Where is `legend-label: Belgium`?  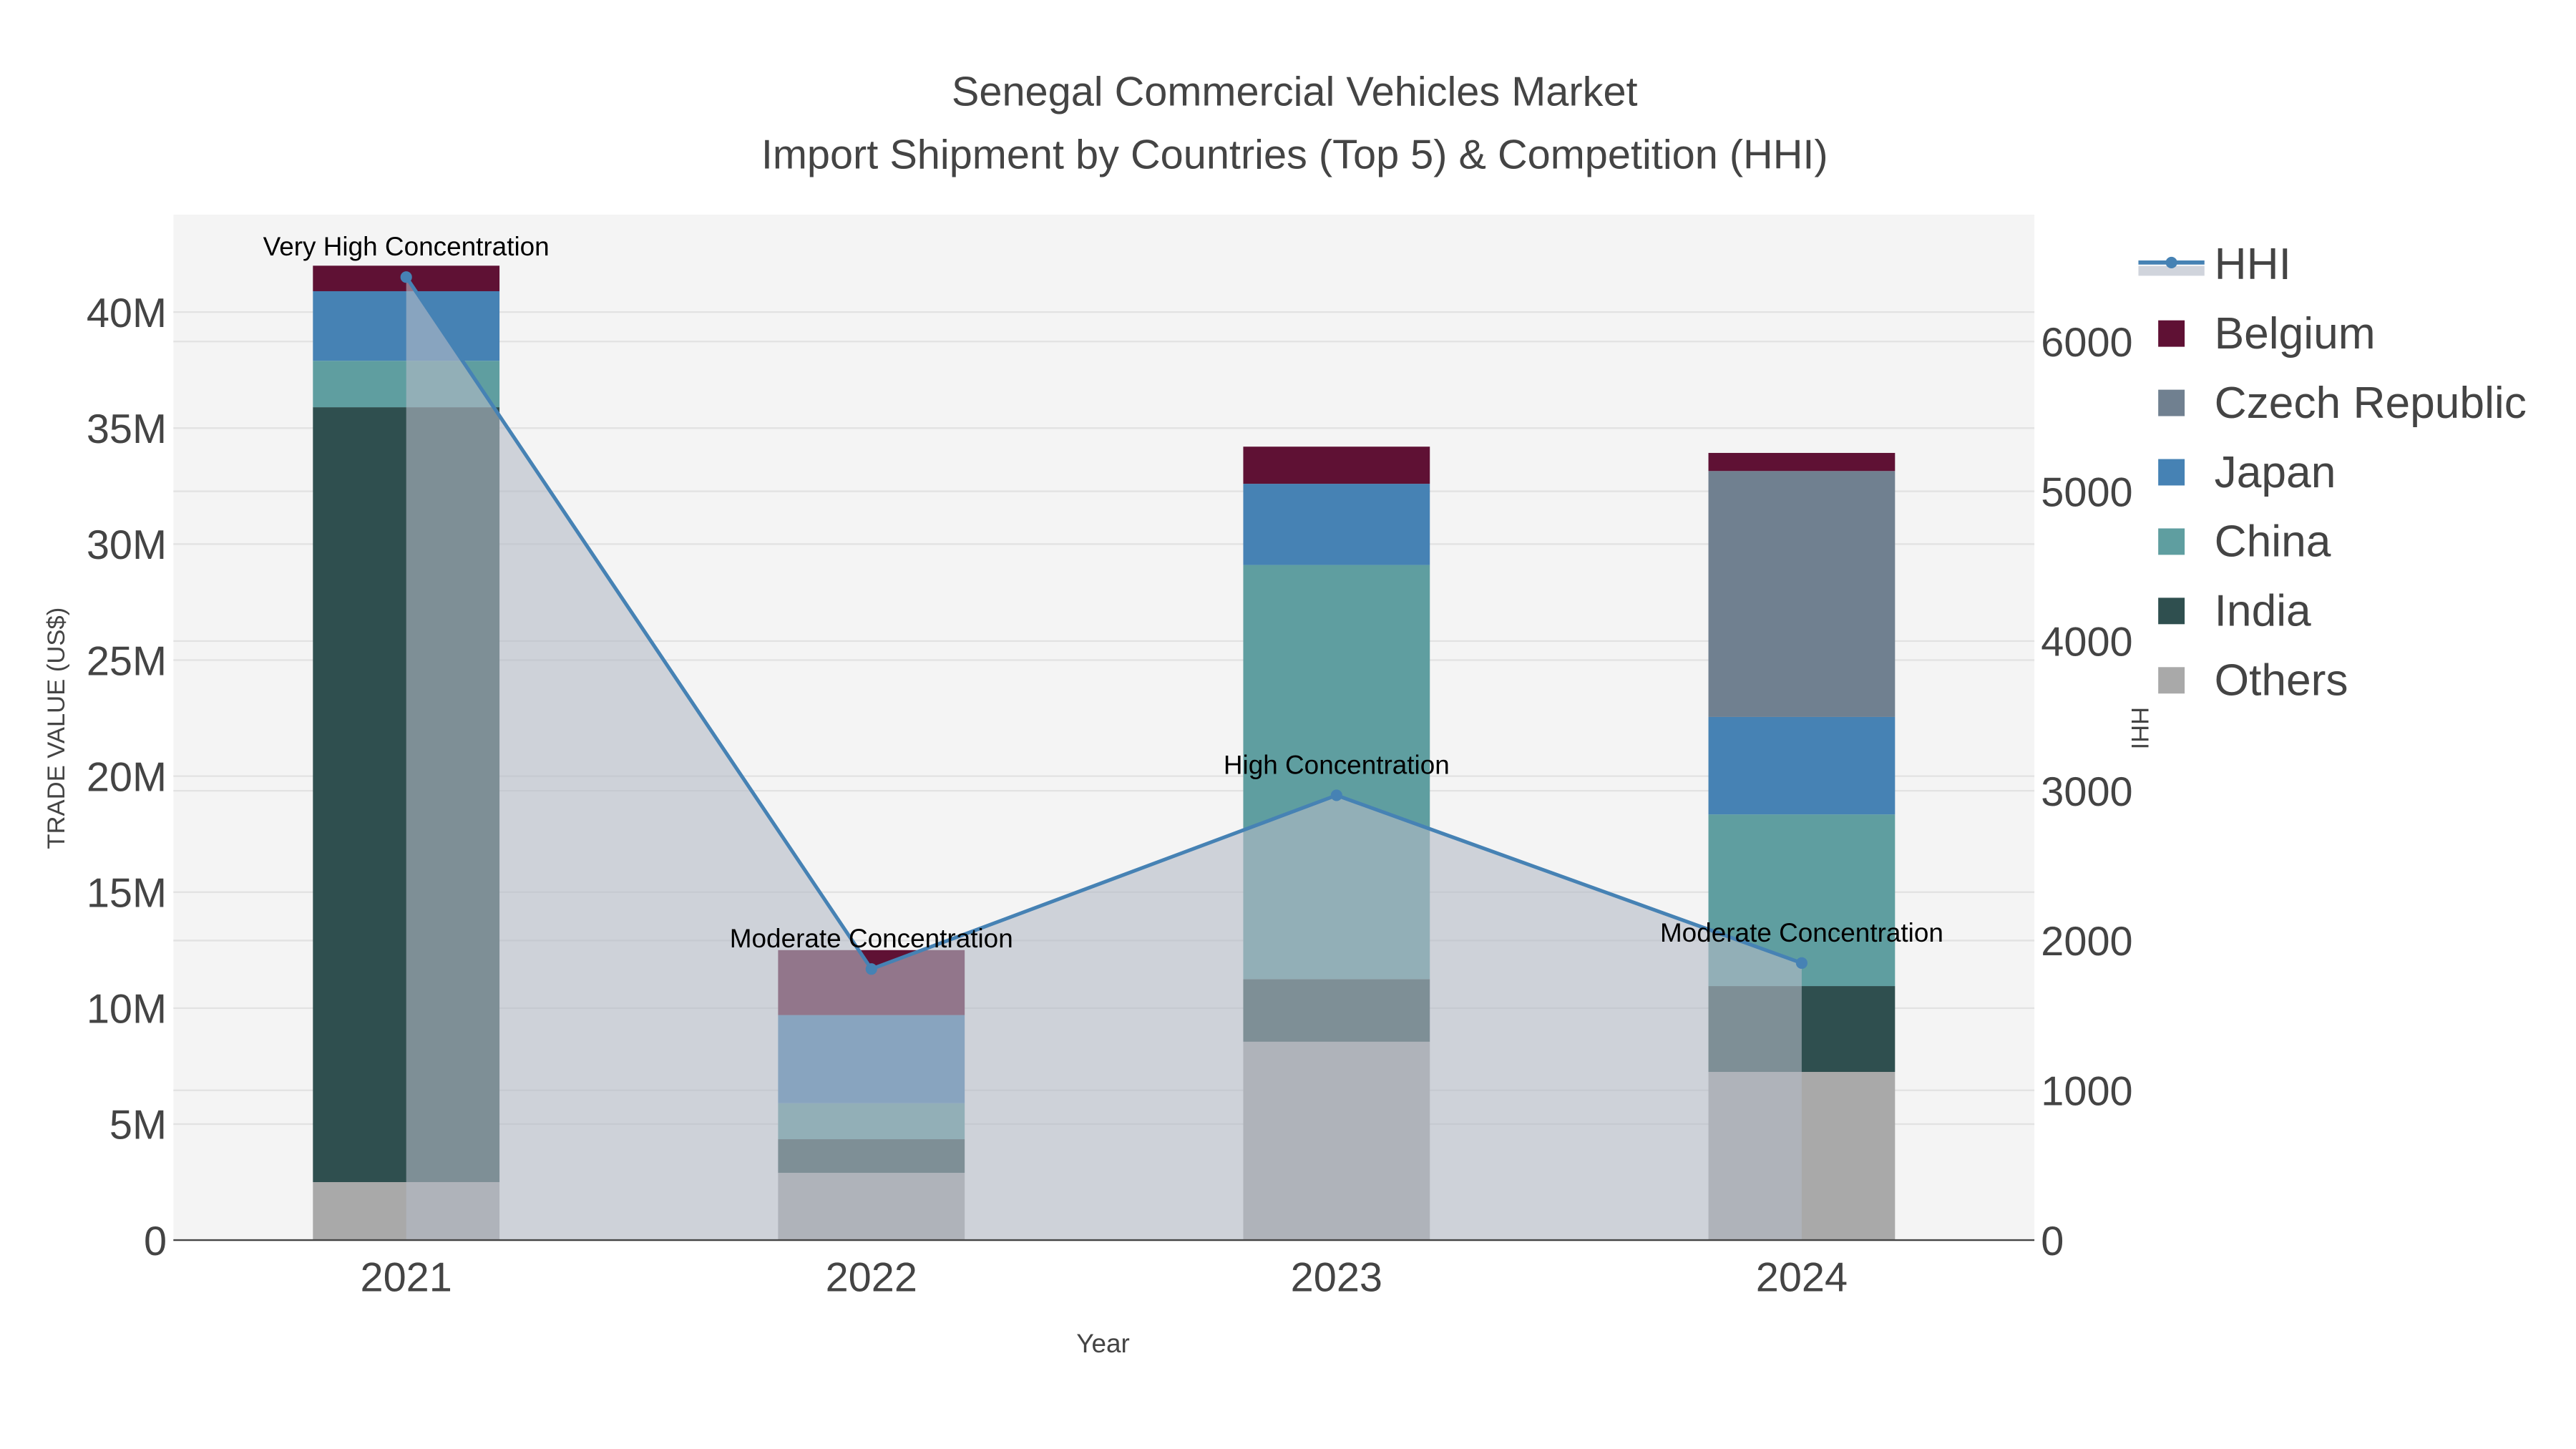 legend-label: Belgium is located at coordinates (2295, 333).